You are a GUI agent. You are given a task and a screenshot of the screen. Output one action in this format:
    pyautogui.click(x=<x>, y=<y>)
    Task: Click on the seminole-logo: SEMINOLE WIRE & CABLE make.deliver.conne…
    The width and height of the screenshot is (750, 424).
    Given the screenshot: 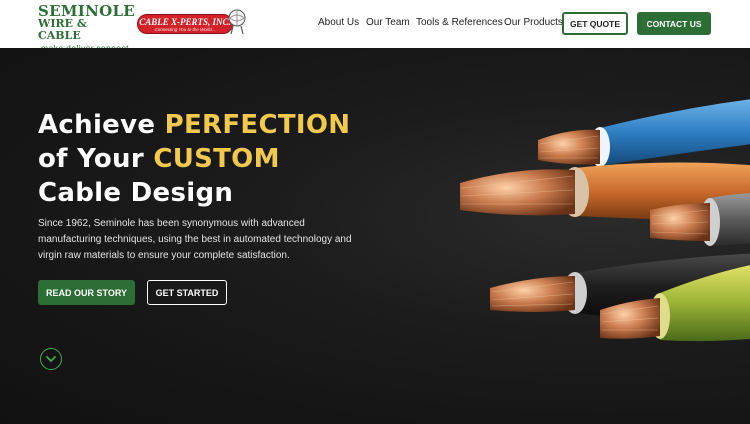 What is the action you would take?
    pyautogui.click(x=87, y=28)
    